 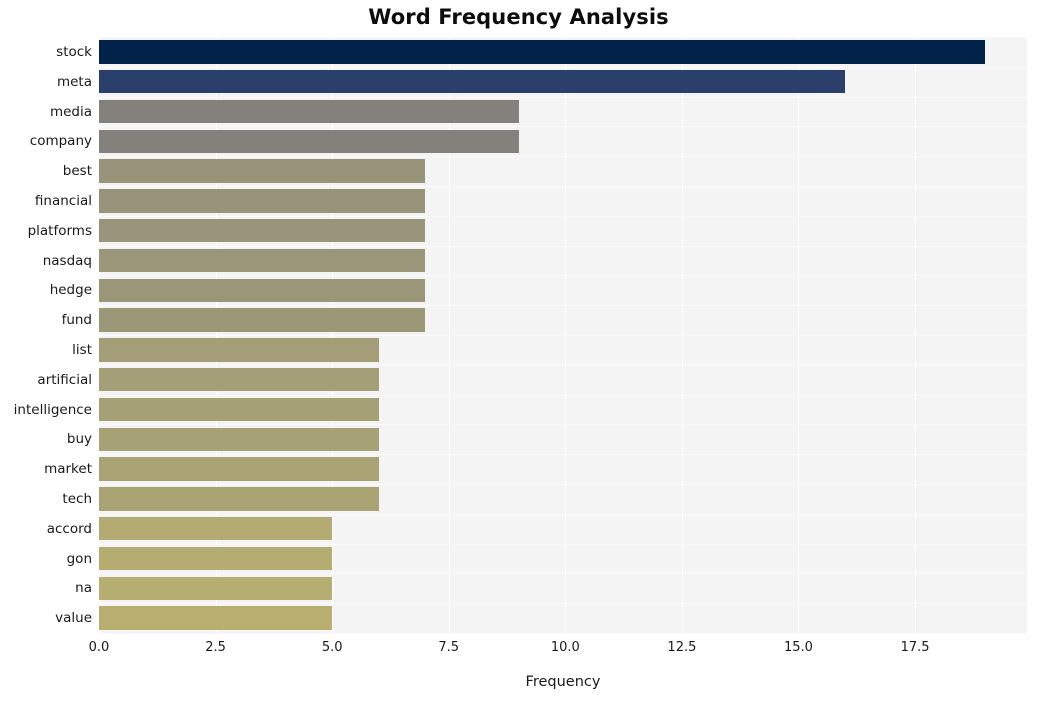 I want to click on y-tick-label: accord, so click(x=69, y=528).